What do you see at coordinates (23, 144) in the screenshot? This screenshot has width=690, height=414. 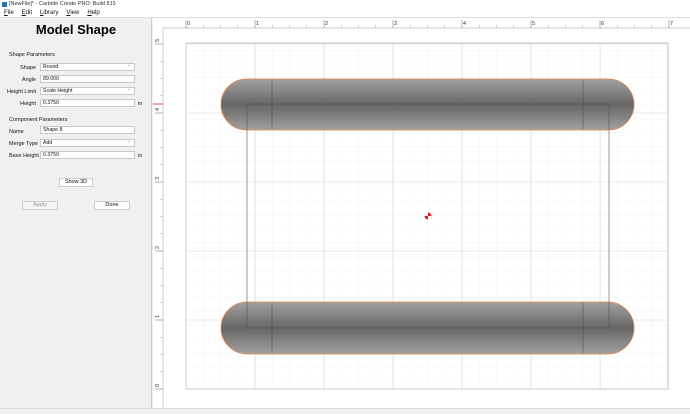 I see `merge-type-label: Merge Type` at bounding box center [23, 144].